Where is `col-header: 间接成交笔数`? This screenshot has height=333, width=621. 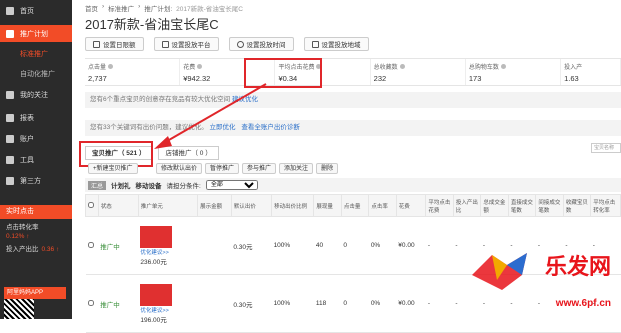 col-header: 间接成交笔数 is located at coordinates (549, 205).